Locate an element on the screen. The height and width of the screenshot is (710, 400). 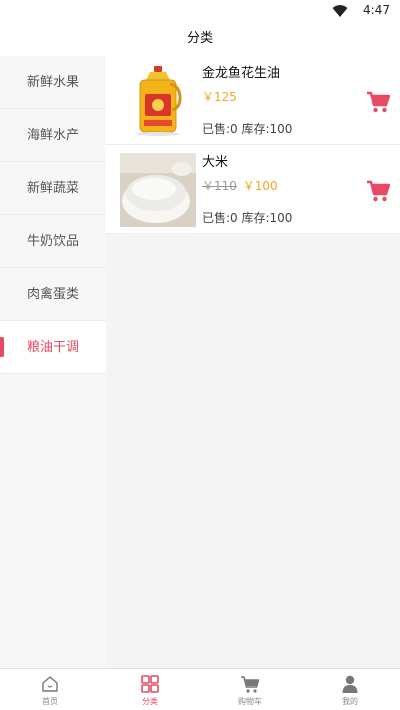
tab-label: 我的 is located at coordinates (350, 701).